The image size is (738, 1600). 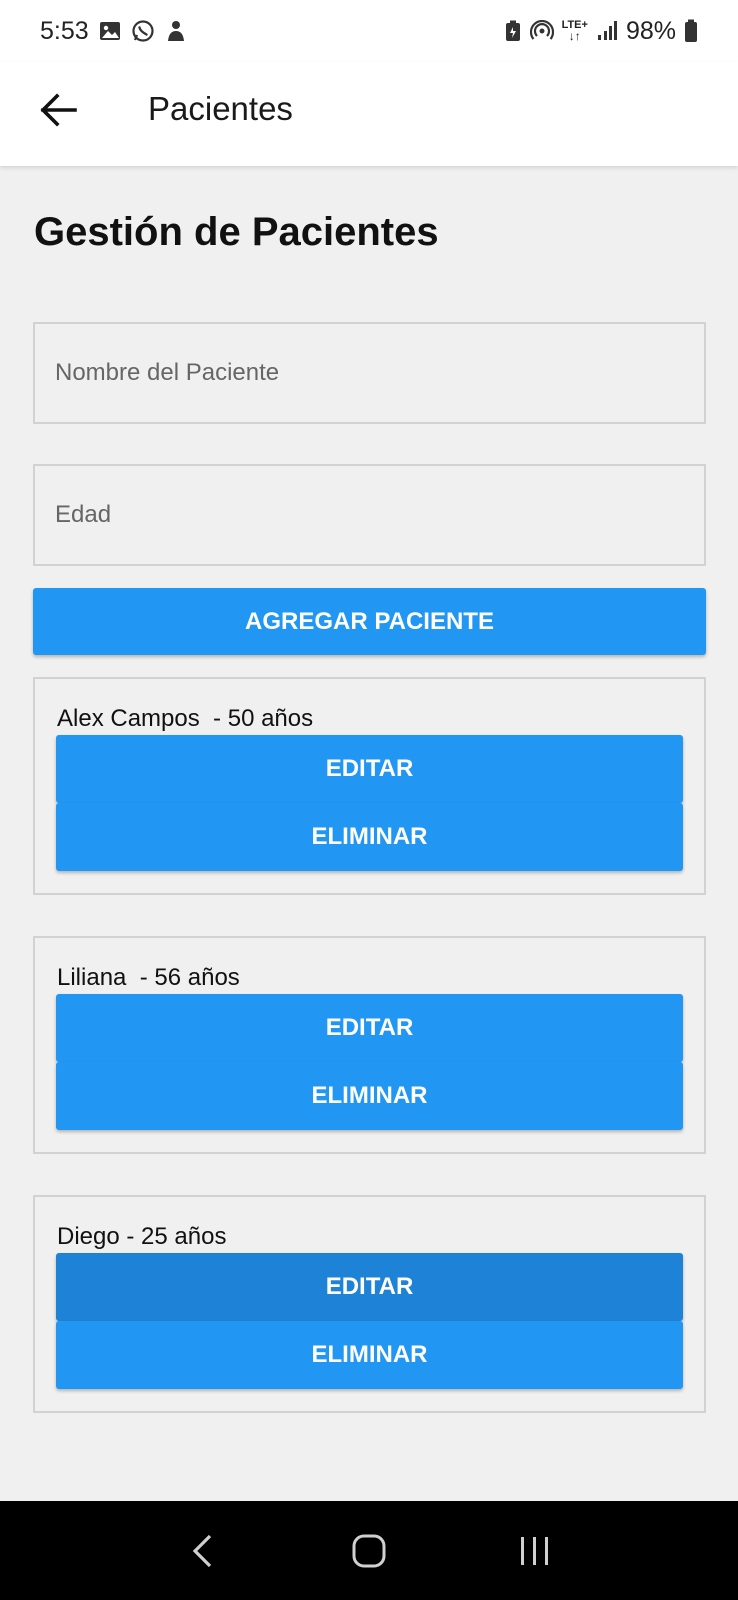 I want to click on nav-back-button, so click(x=203, y=1551).